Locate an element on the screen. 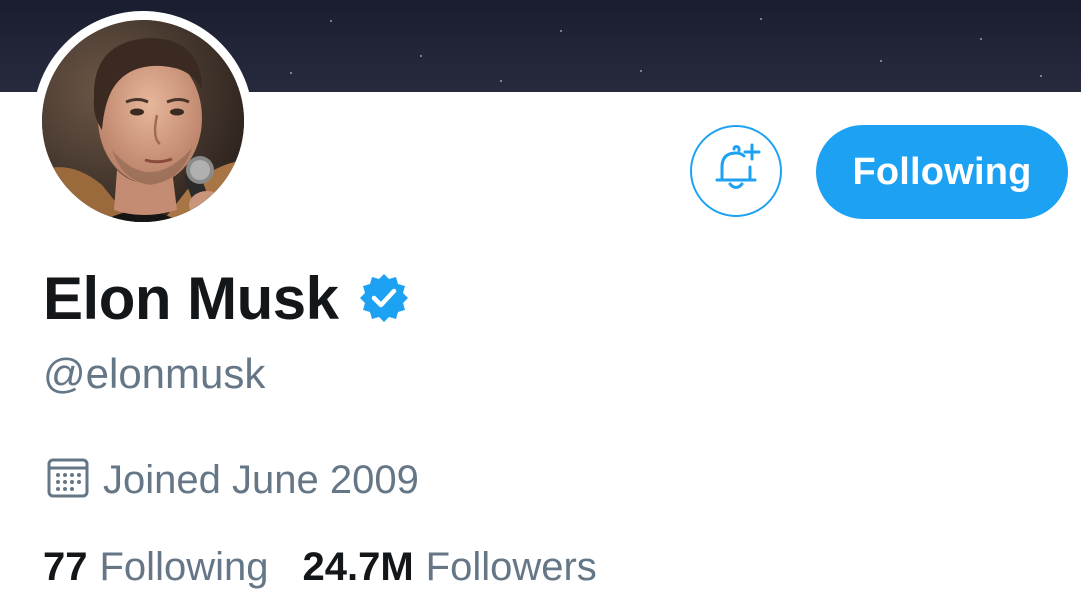  name-row: Elon Musk is located at coordinates (227, 298).